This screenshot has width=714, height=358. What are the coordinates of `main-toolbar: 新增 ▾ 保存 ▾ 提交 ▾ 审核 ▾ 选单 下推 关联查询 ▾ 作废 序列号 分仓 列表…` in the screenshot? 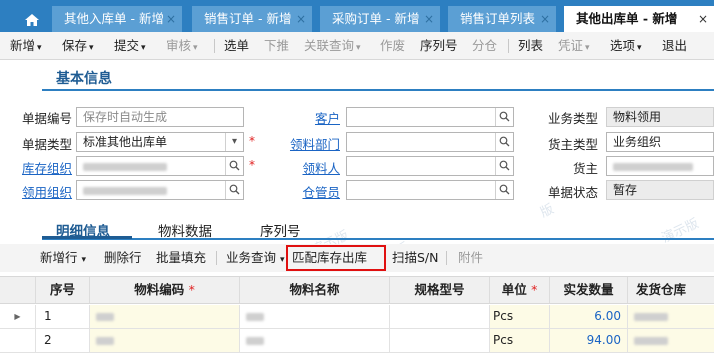 It's located at (357, 46).